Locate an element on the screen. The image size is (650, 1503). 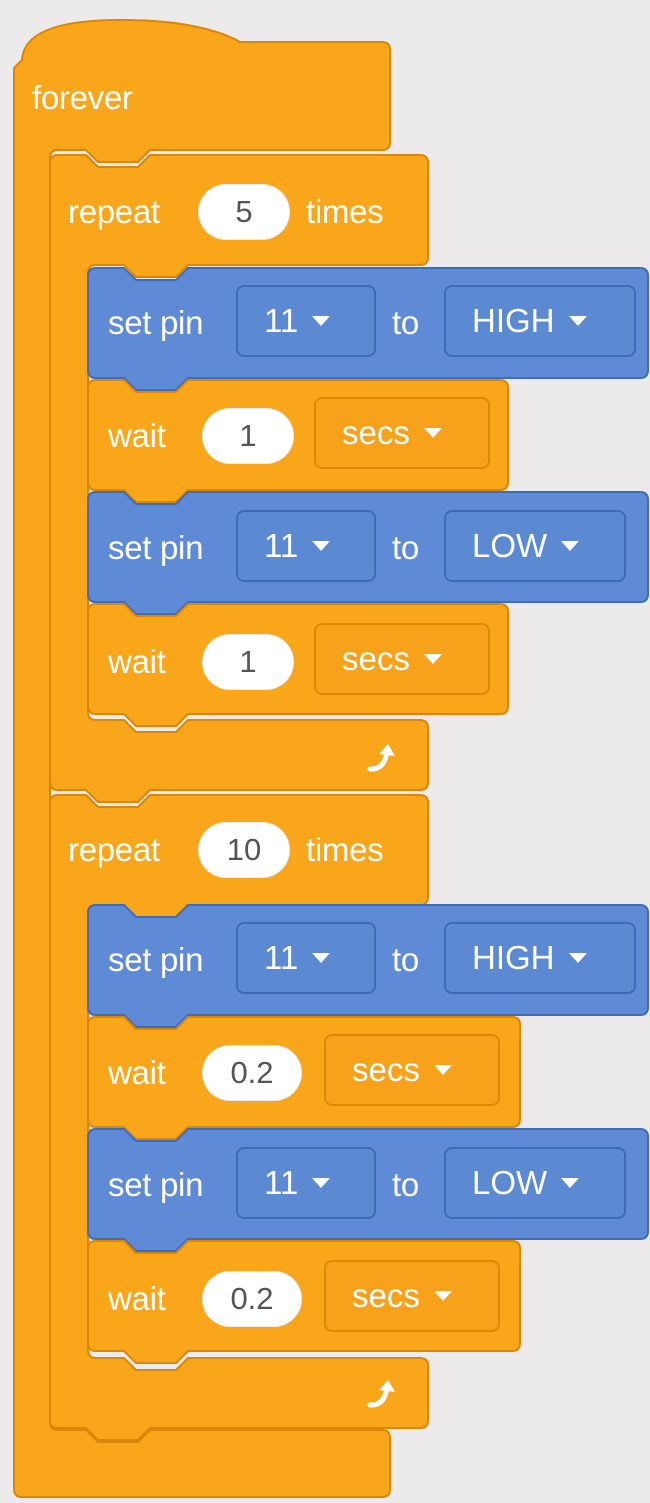
repeat-count-input: 5 is located at coordinates (244, 212).